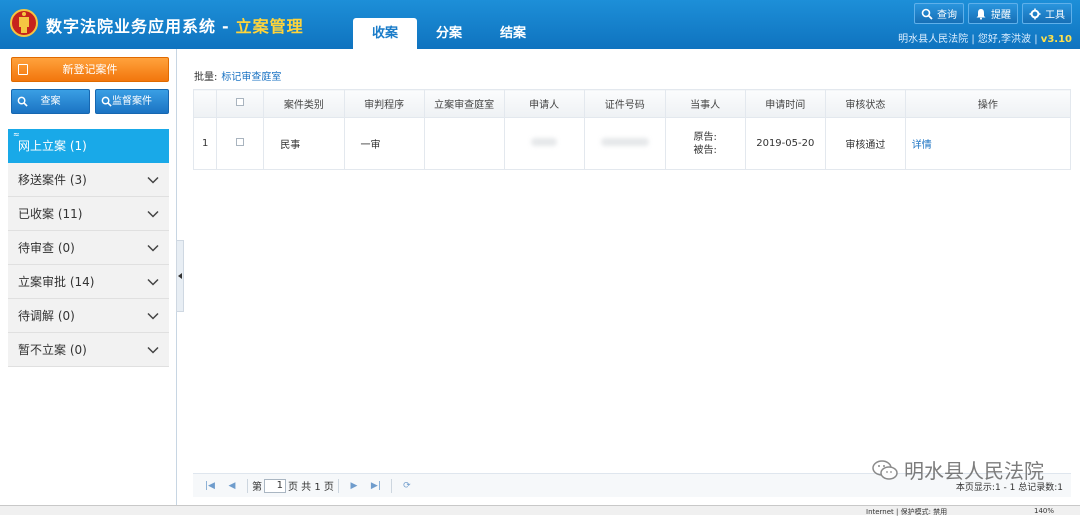 Image resolution: width=1080 pixels, height=517 pixels. What do you see at coordinates (1056, 39) in the screenshot?
I see `version-badge: v3.10` at bounding box center [1056, 39].